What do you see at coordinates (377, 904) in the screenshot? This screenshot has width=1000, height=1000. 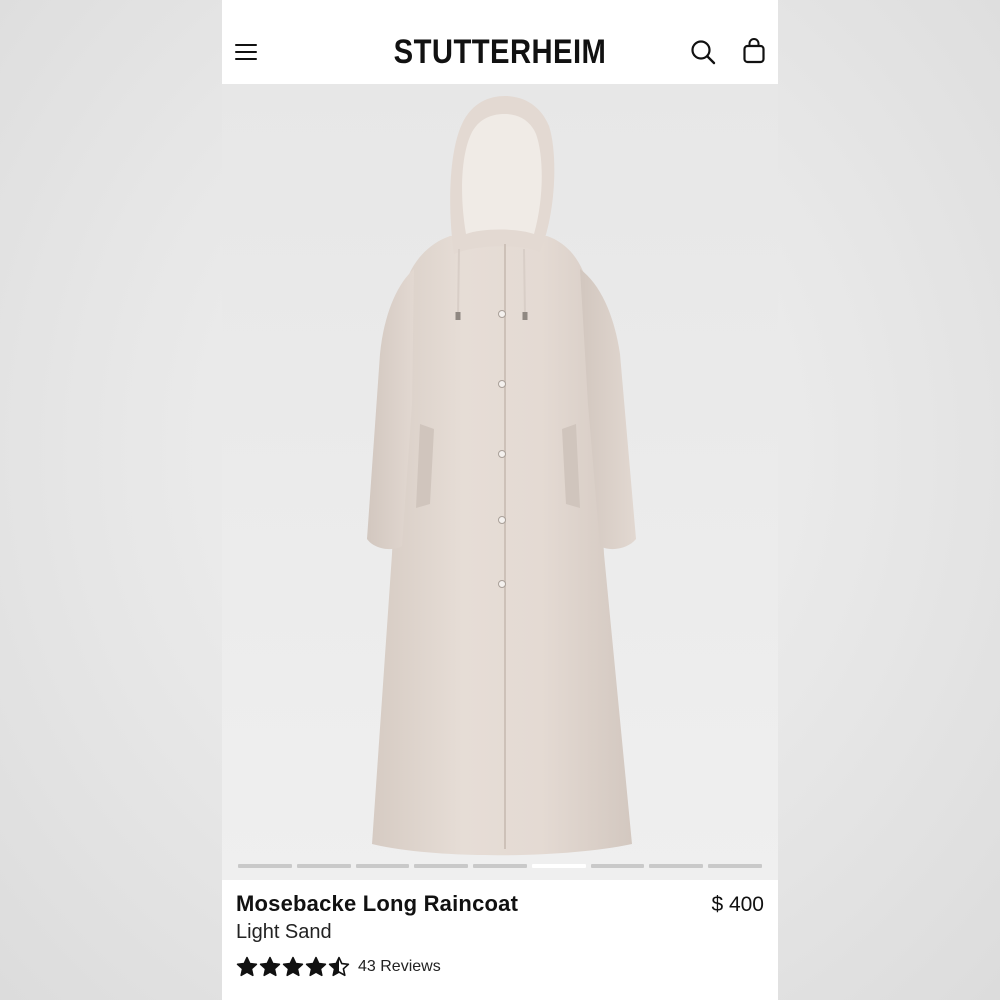 I see `product-title: Mosebacke Long Raincoat` at bounding box center [377, 904].